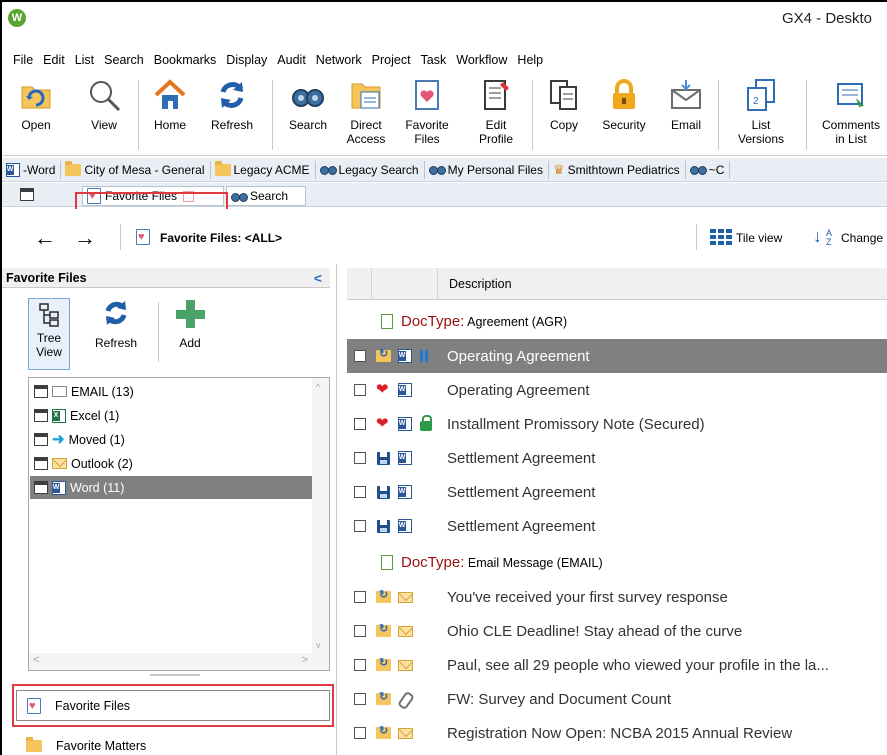  Describe the element at coordinates (45, 238) in the screenshot. I see `back-arrow-icon: ←` at that location.